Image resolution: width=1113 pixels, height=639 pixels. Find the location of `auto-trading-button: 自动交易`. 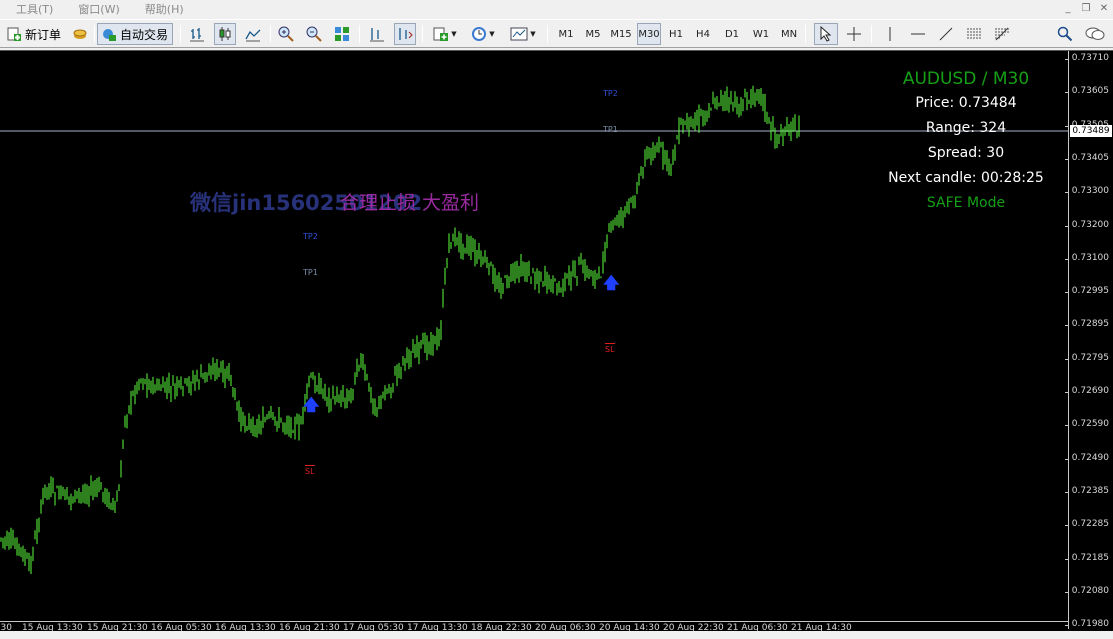

auto-trading-button: 自动交易 is located at coordinates (135, 34).